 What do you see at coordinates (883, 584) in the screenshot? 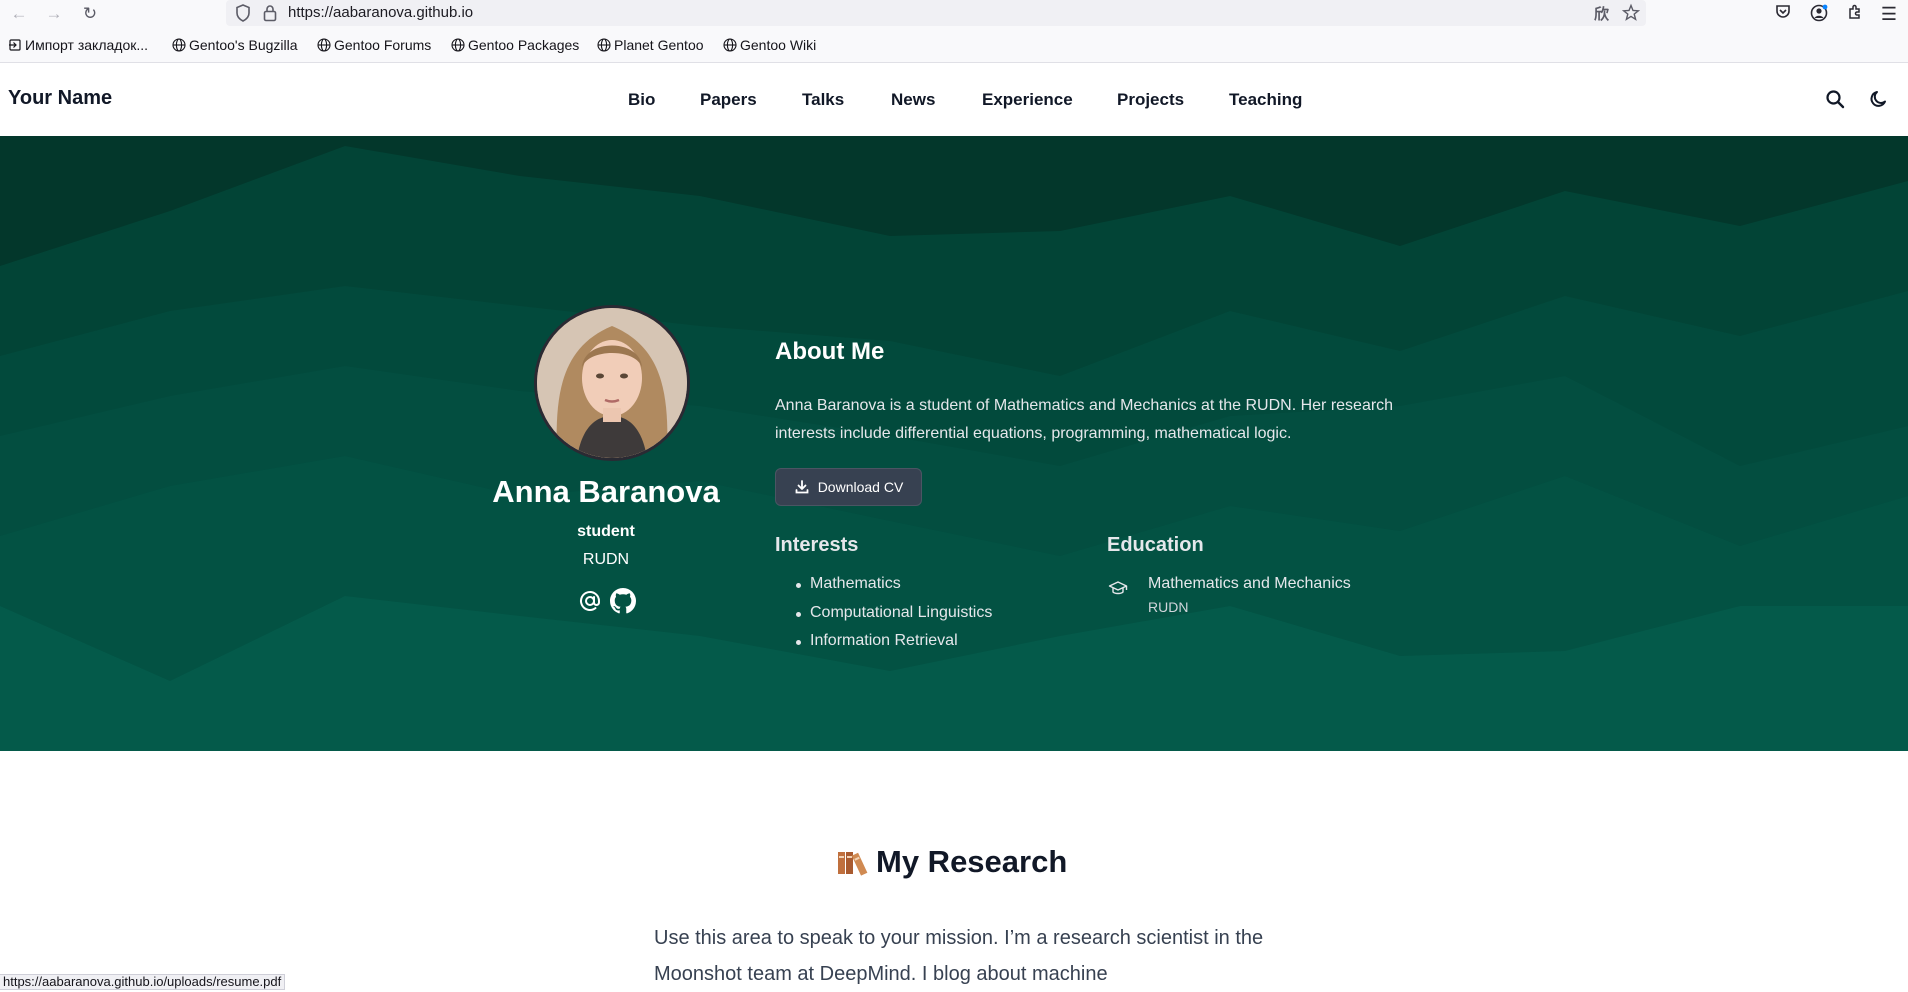
I see `list-item: Mathematics` at bounding box center [883, 584].